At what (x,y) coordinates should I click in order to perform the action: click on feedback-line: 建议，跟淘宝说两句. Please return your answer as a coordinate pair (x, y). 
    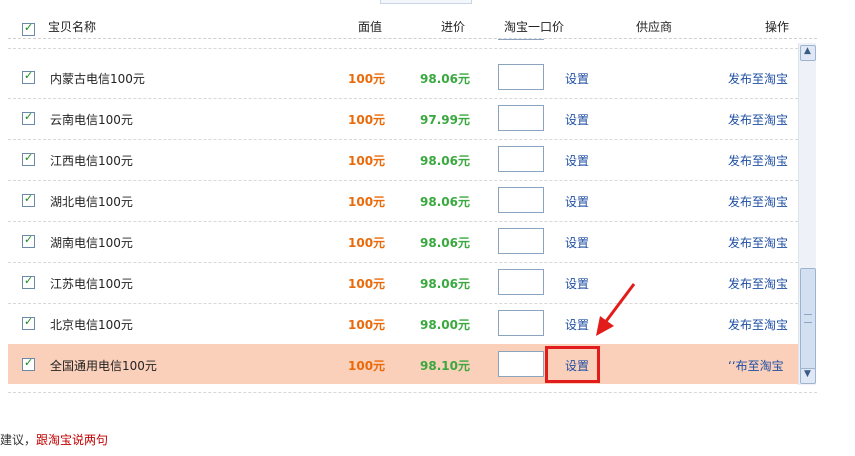
    Looking at the image, I should click on (54, 439).